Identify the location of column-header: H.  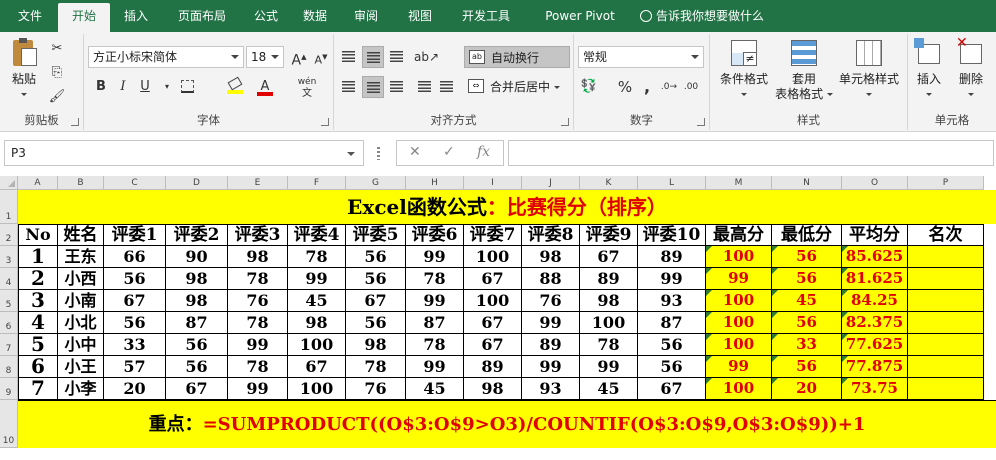
(435, 183).